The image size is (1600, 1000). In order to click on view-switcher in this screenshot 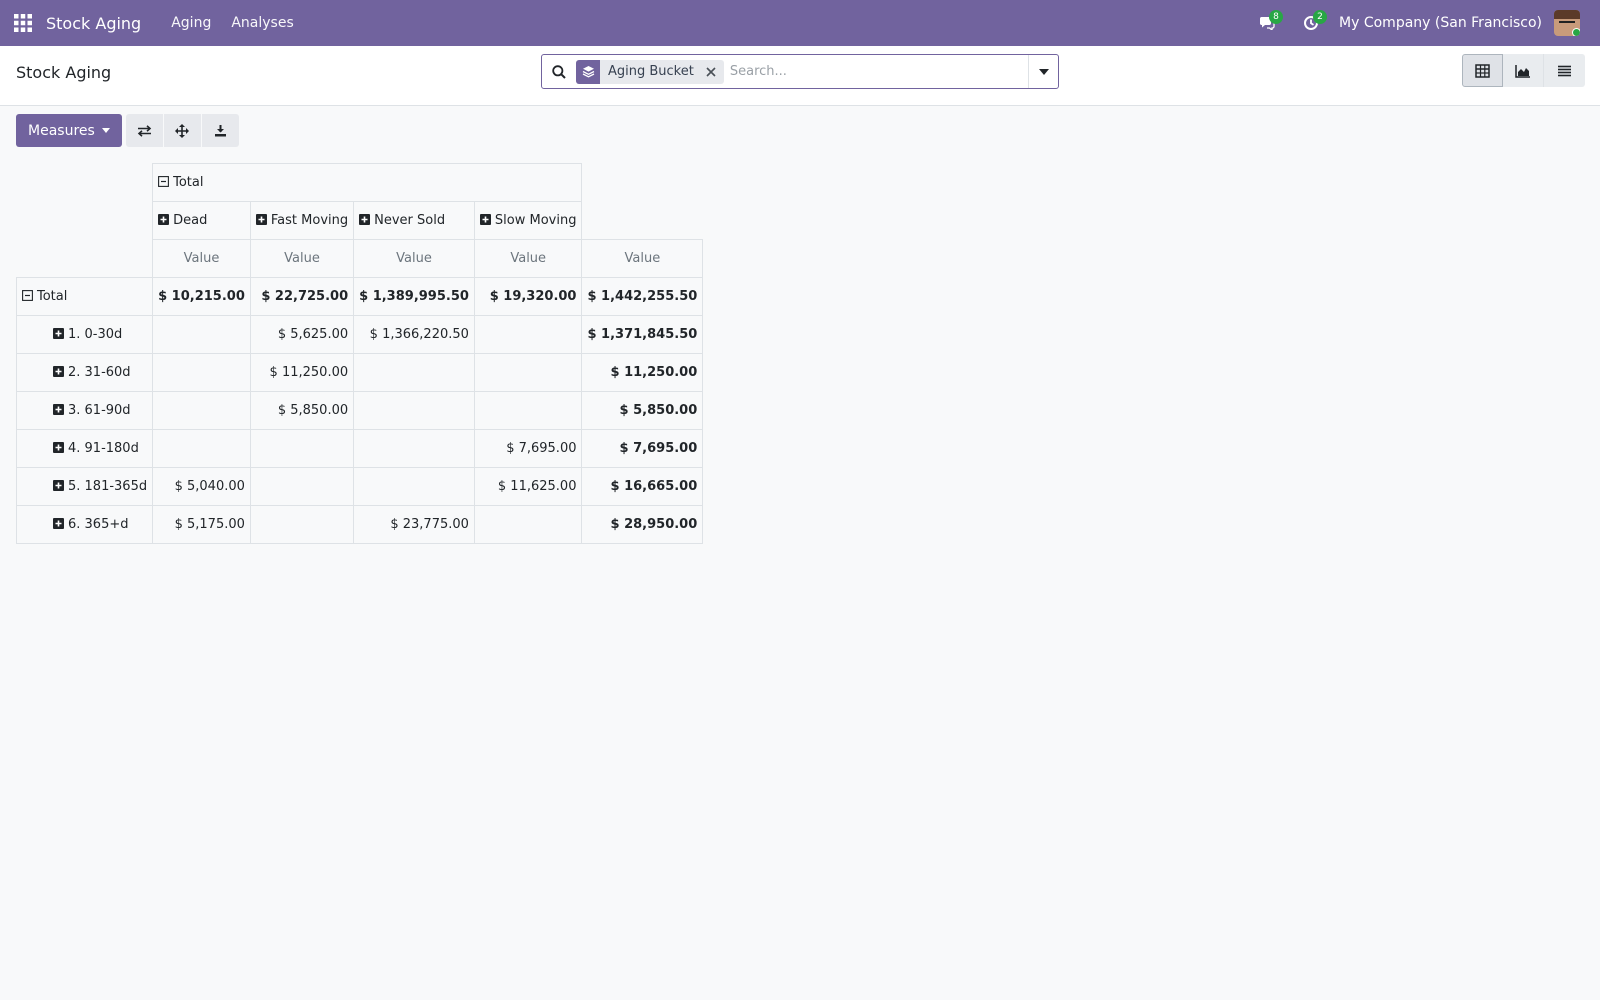, I will do `click(1523, 70)`.